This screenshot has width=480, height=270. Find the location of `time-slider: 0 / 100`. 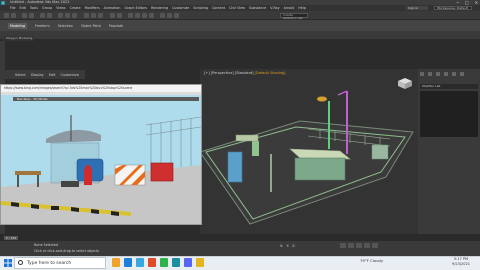

time-slider: 0 / 100 is located at coordinates (11, 238).